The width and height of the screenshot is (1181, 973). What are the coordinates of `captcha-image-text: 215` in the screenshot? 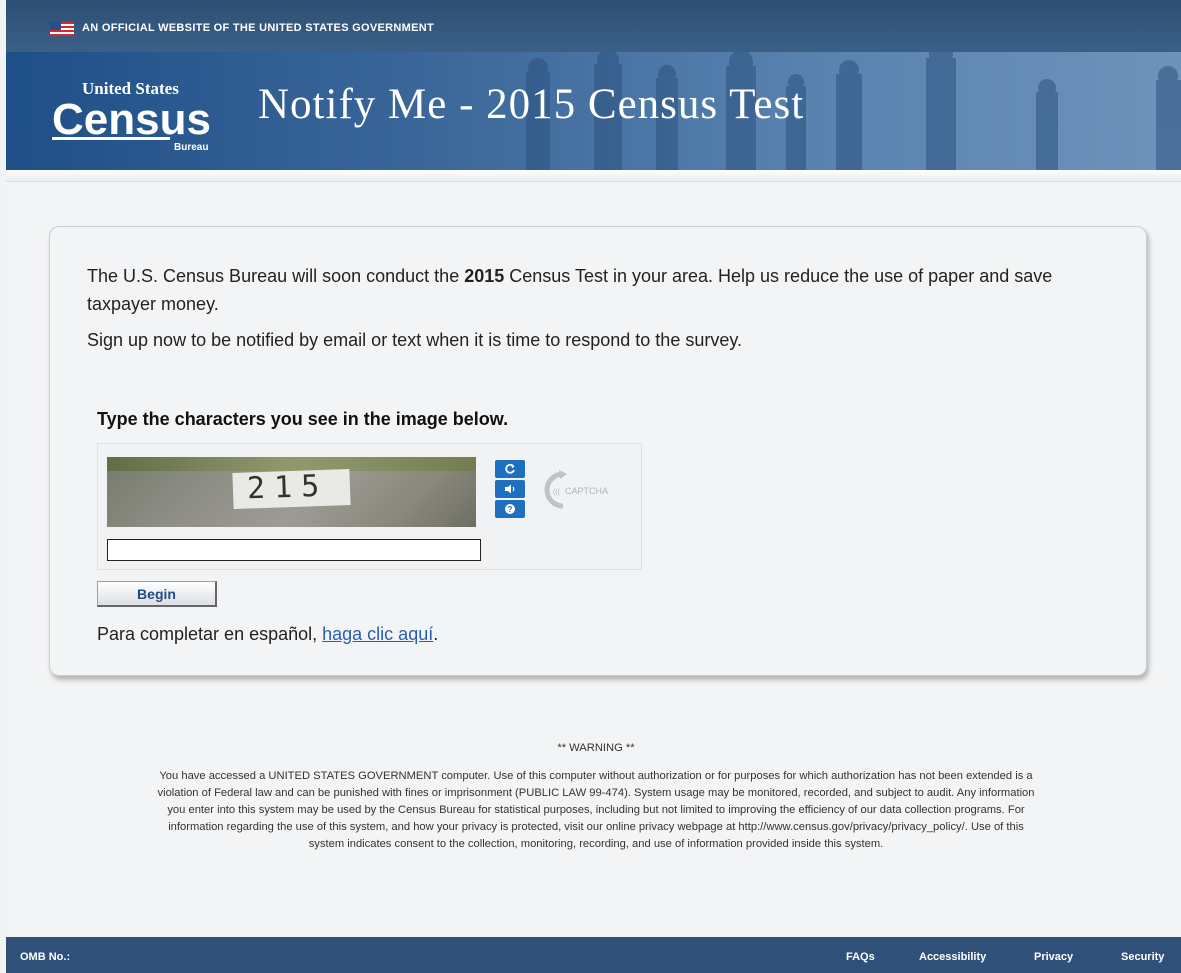 It's located at (287, 487).